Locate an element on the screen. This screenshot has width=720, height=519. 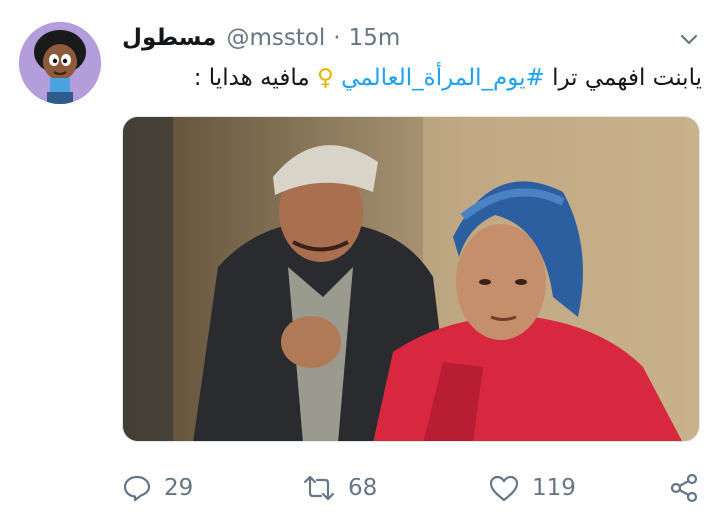
retweet-button: 68 is located at coordinates (339, 488).